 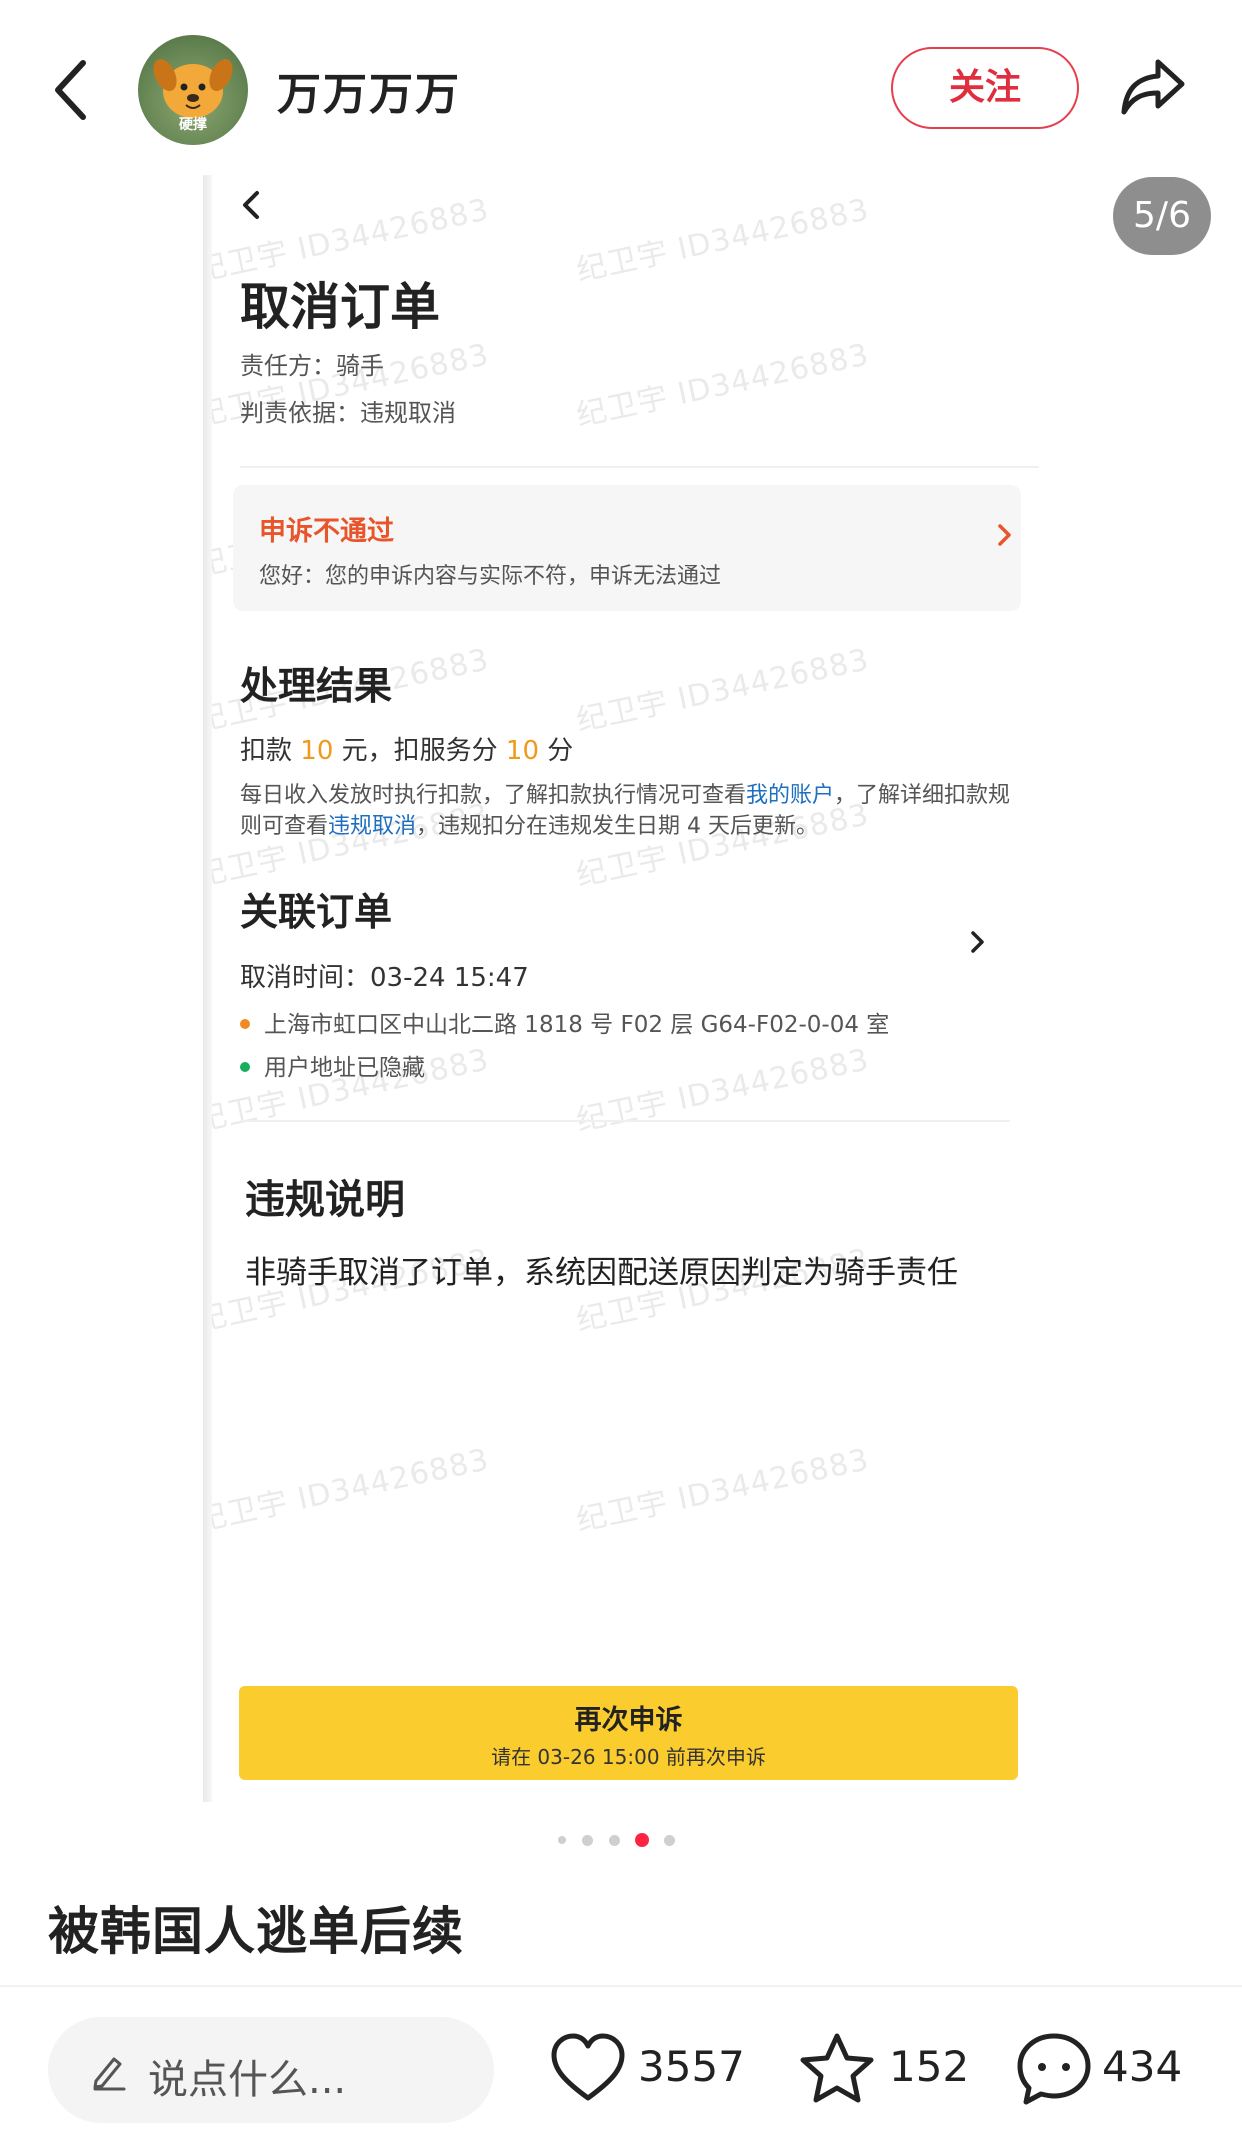 What do you see at coordinates (588, 2067) in the screenshot?
I see `heart-icon` at bounding box center [588, 2067].